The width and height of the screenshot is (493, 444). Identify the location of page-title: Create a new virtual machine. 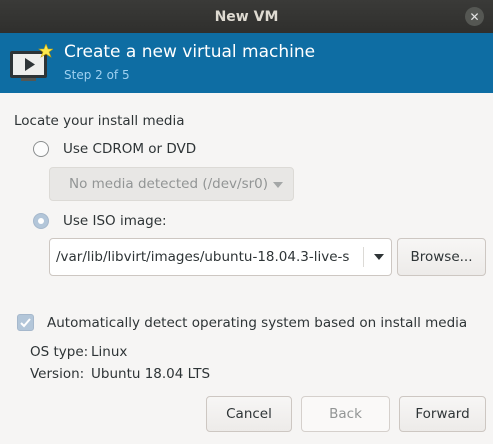
(190, 52).